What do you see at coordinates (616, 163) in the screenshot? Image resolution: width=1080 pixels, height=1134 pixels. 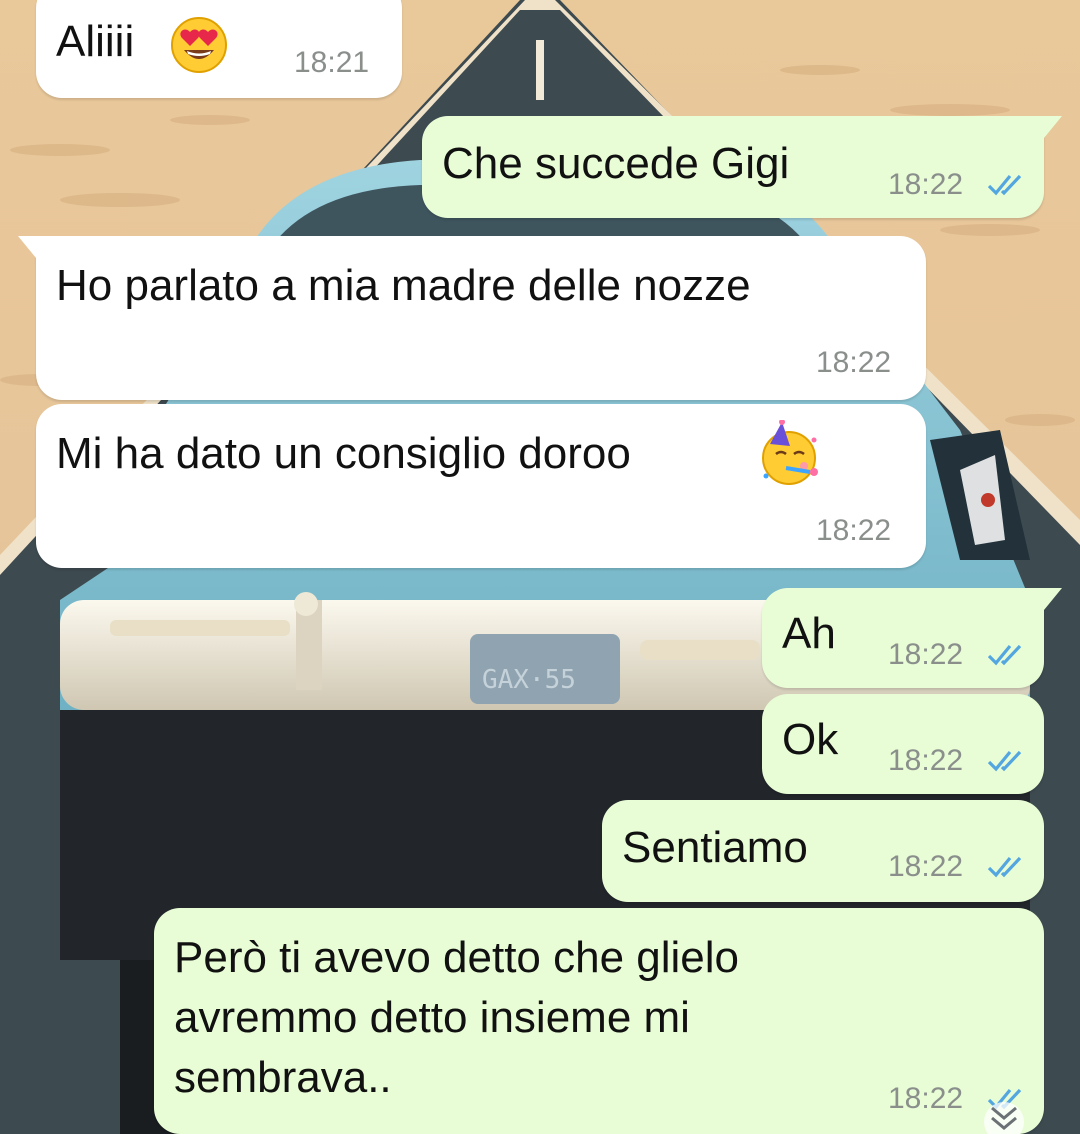 I see `message-text: Che succede Gigi` at bounding box center [616, 163].